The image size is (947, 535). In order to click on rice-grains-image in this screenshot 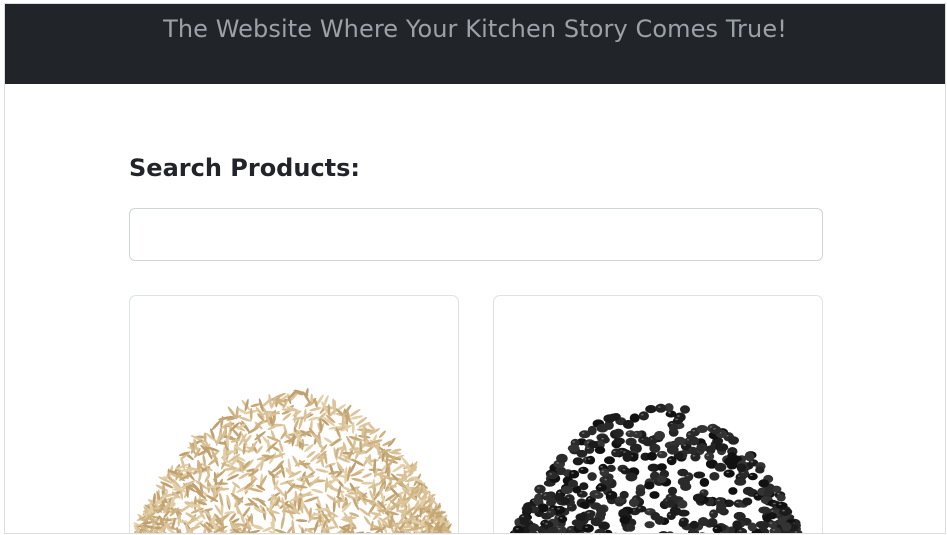, I will do `click(293, 460)`.